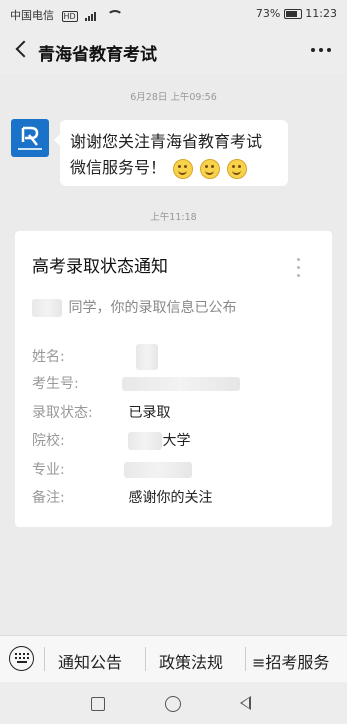  I want to click on field-value: 已录取, so click(149, 413).